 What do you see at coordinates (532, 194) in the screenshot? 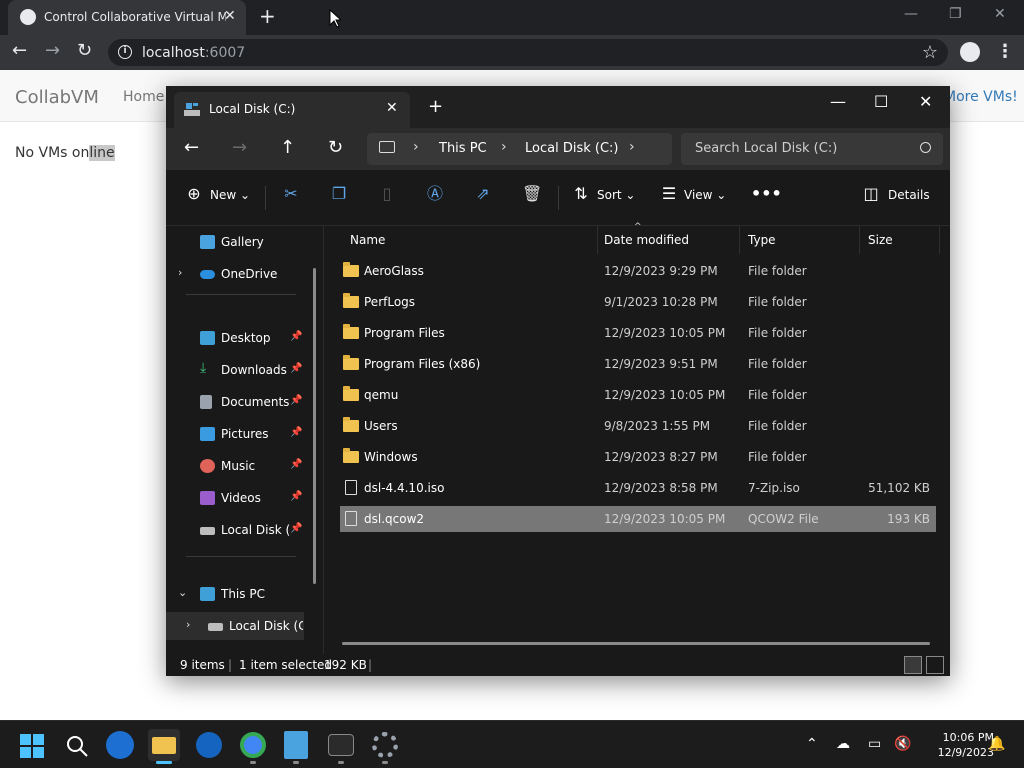
I see `delete-icon: 🗑` at bounding box center [532, 194].